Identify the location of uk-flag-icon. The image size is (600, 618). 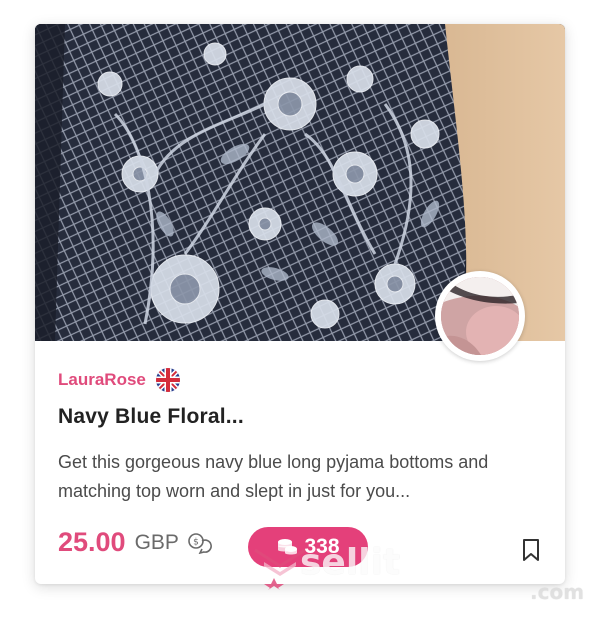
(167, 380).